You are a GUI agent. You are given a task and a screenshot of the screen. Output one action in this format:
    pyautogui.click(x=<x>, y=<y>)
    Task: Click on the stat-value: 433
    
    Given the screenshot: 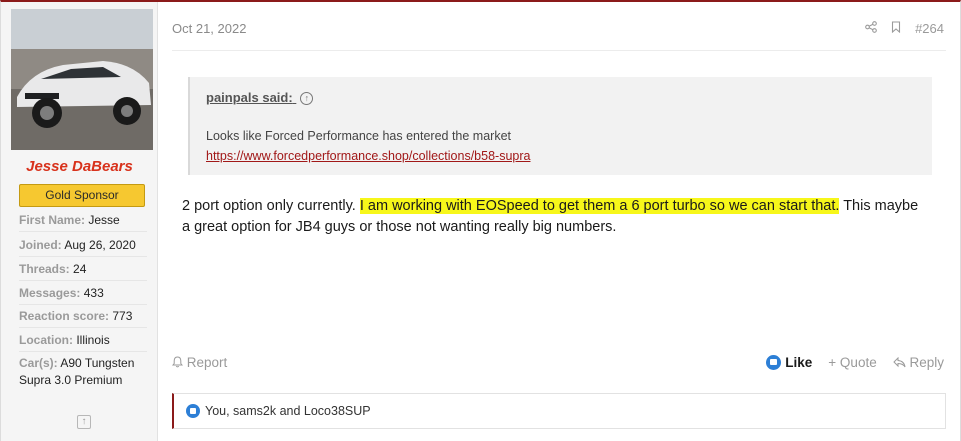 What is the action you would take?
    pyautogui.click(x=93, y=293)
    